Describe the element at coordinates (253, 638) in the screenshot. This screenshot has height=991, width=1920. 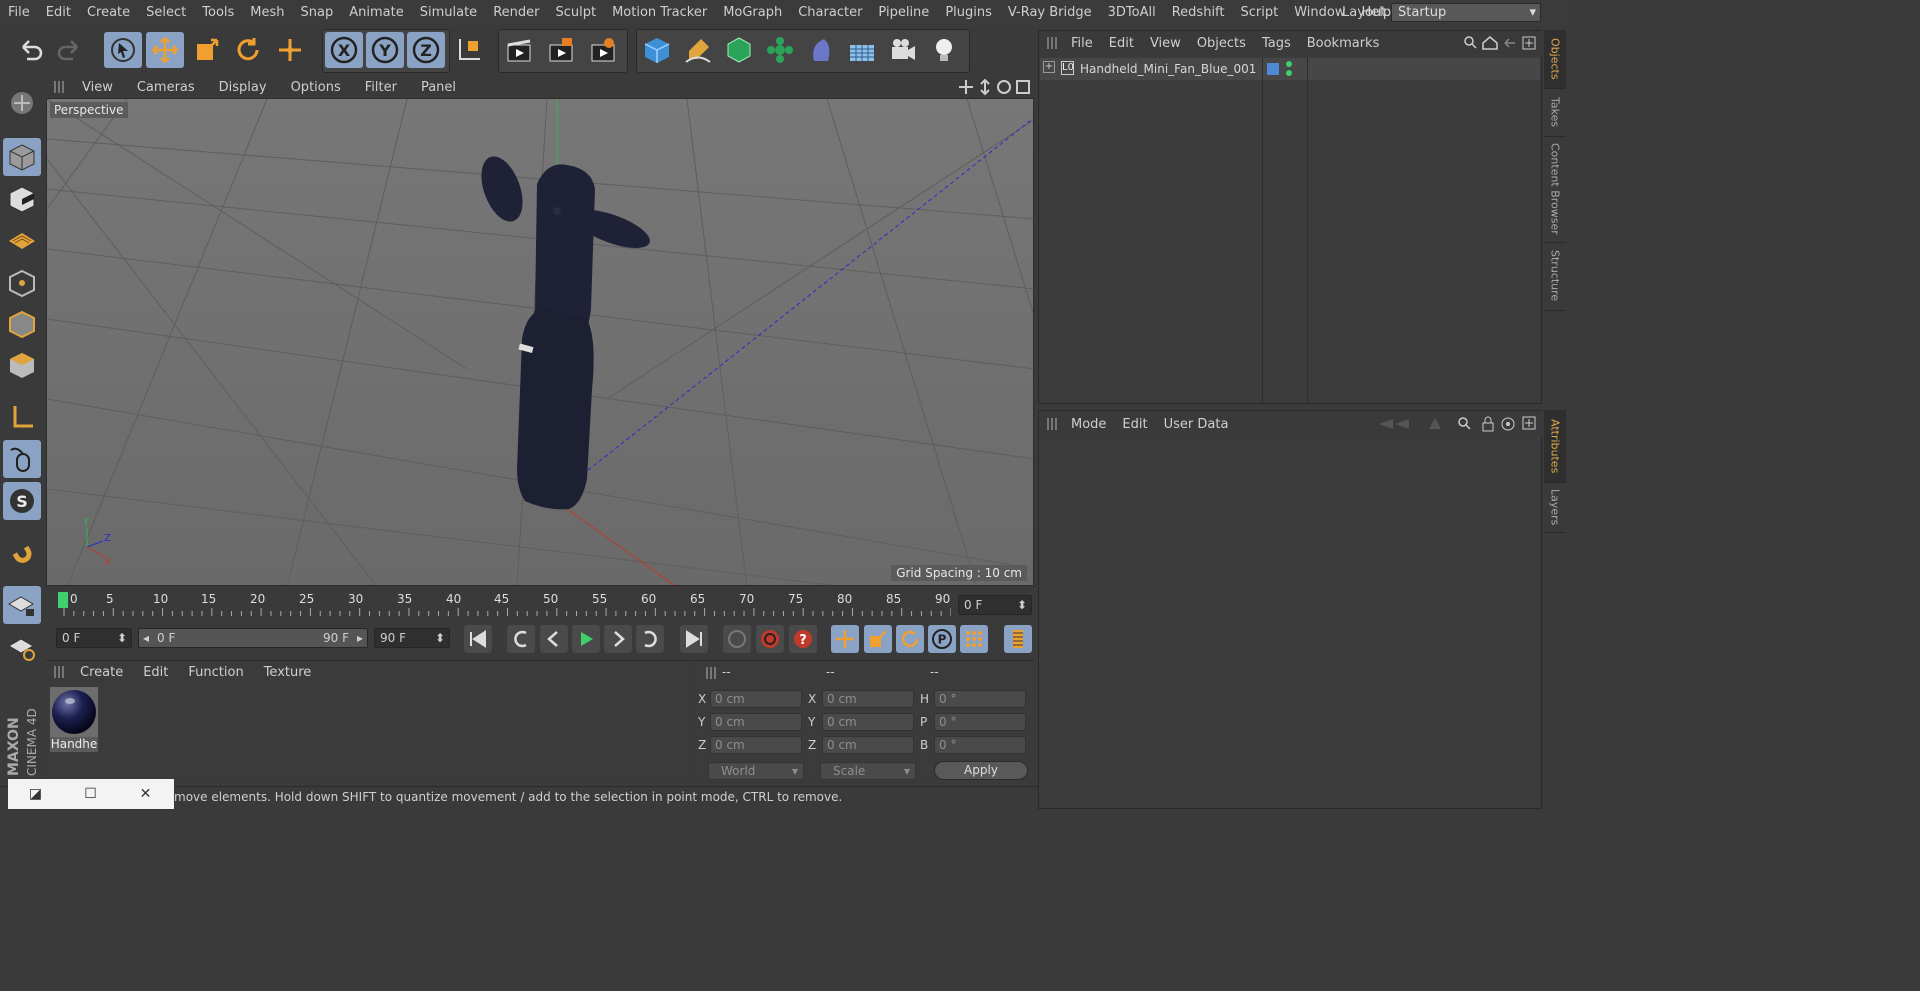
I see `range-slider: ◂ 0 F 90 F ▸` at that location.